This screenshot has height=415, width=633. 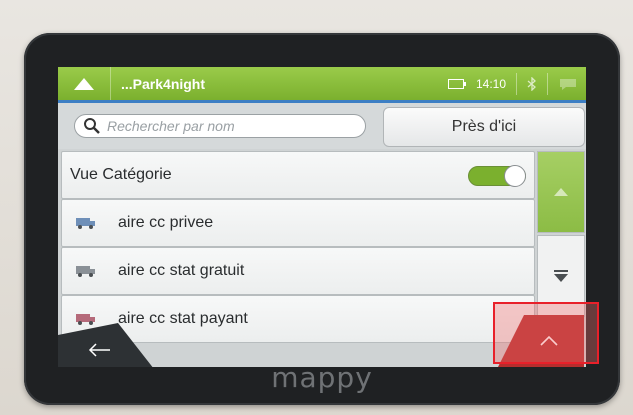 I want to click on list-item: aire cc stat payant, so click(x=298, y=319).